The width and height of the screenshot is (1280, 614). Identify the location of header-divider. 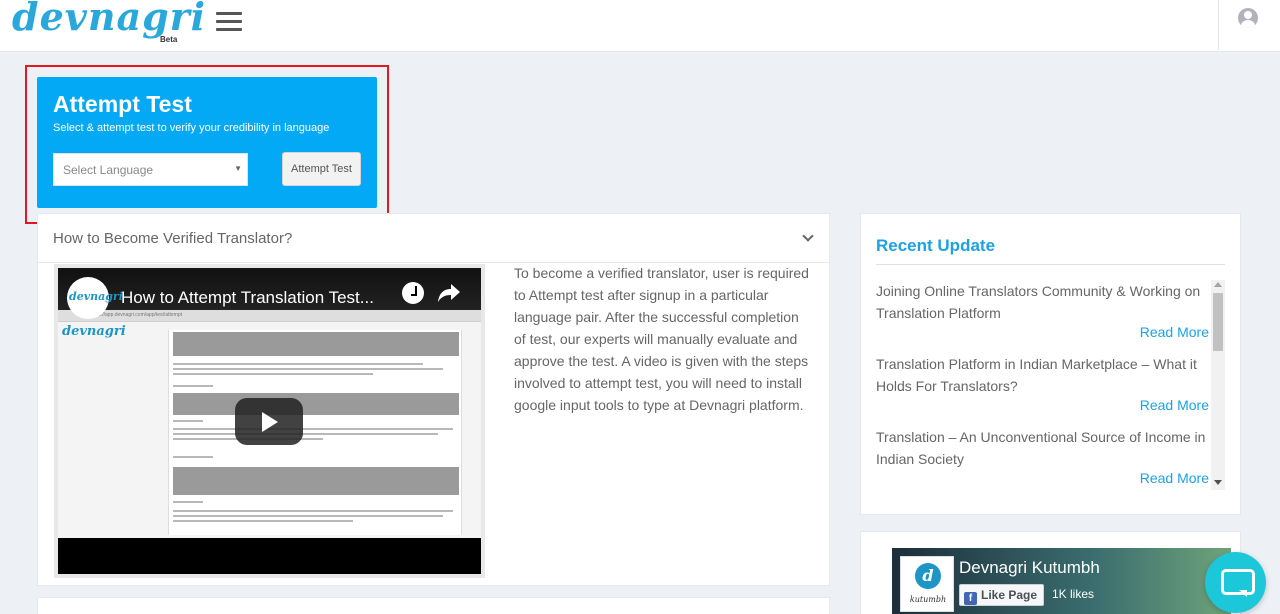
(1218, 25).